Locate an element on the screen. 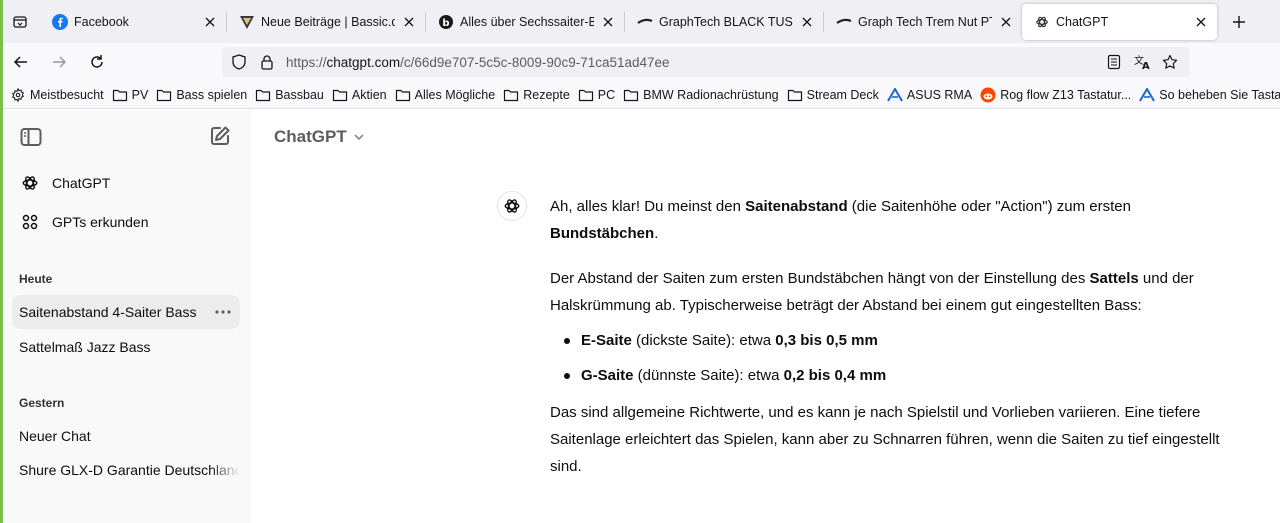 This screenshot has height=523, width=1280. conversation-item: Sattelmaß Jazz Bass is located at coordinates (126, 347).